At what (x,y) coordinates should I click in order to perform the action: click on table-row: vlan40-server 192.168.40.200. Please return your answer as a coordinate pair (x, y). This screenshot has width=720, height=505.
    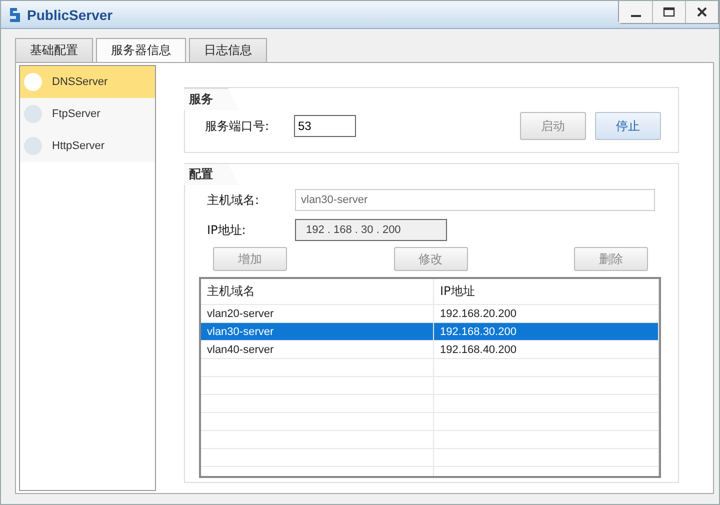
    Looking at the image, I should click on (430, 350).